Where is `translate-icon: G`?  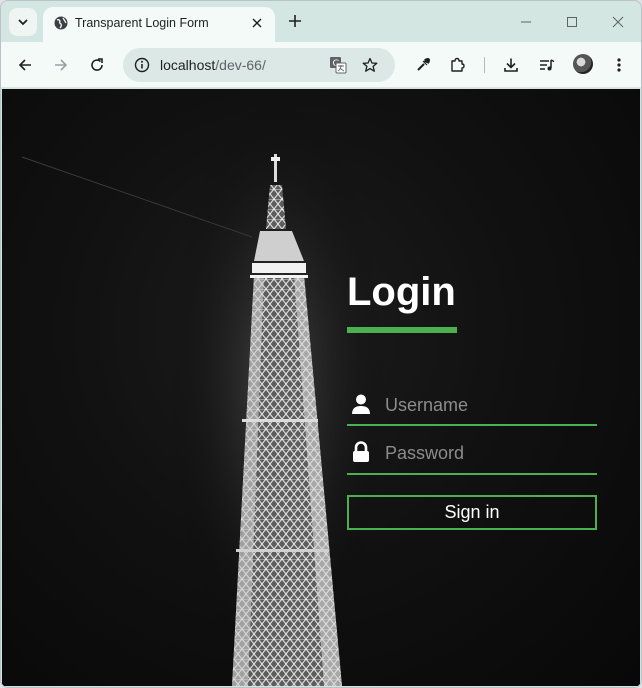
translate-icon: G is located at coordinates (338, 65).